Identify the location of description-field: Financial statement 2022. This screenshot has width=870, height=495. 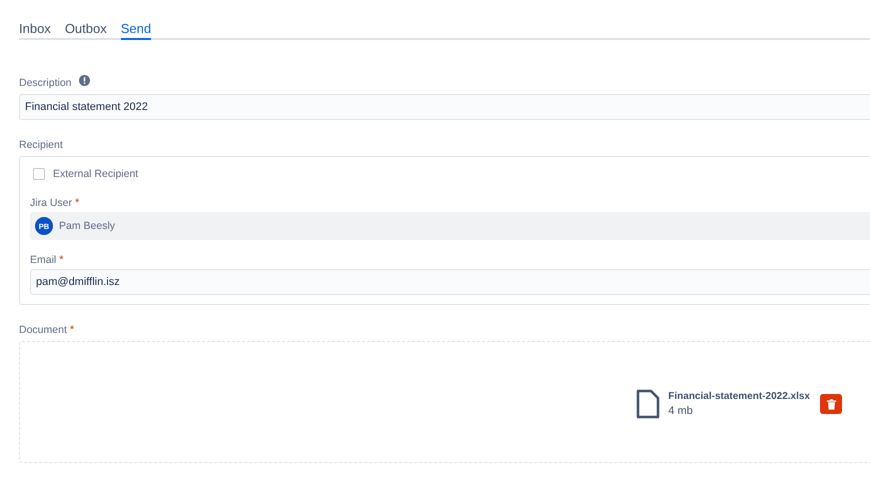
(444, 107).